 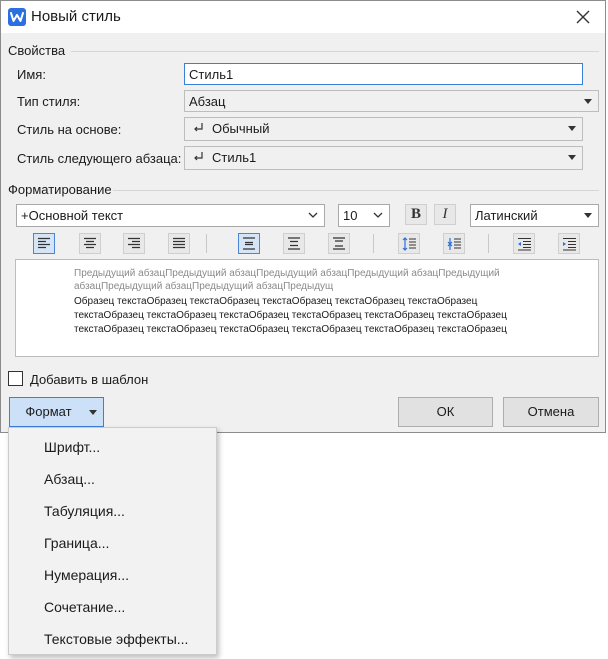 I want to click on indent-decrease-icon, so click(x=524, y=244).